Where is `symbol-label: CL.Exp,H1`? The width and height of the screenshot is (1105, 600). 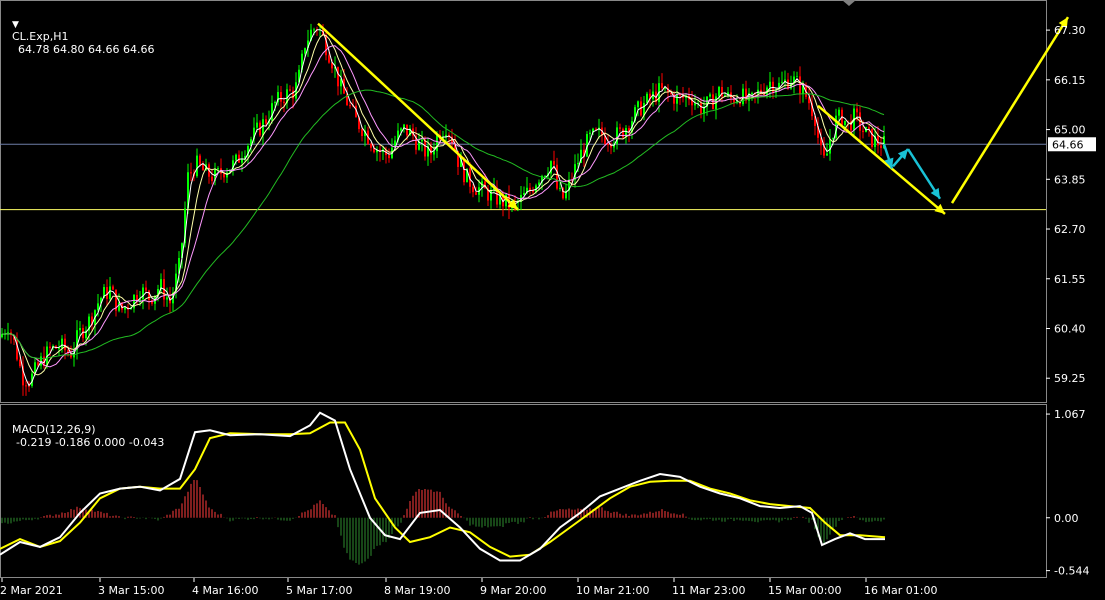 symbol-label: CL.Exp,H1 is located at coordinates (40, 36).